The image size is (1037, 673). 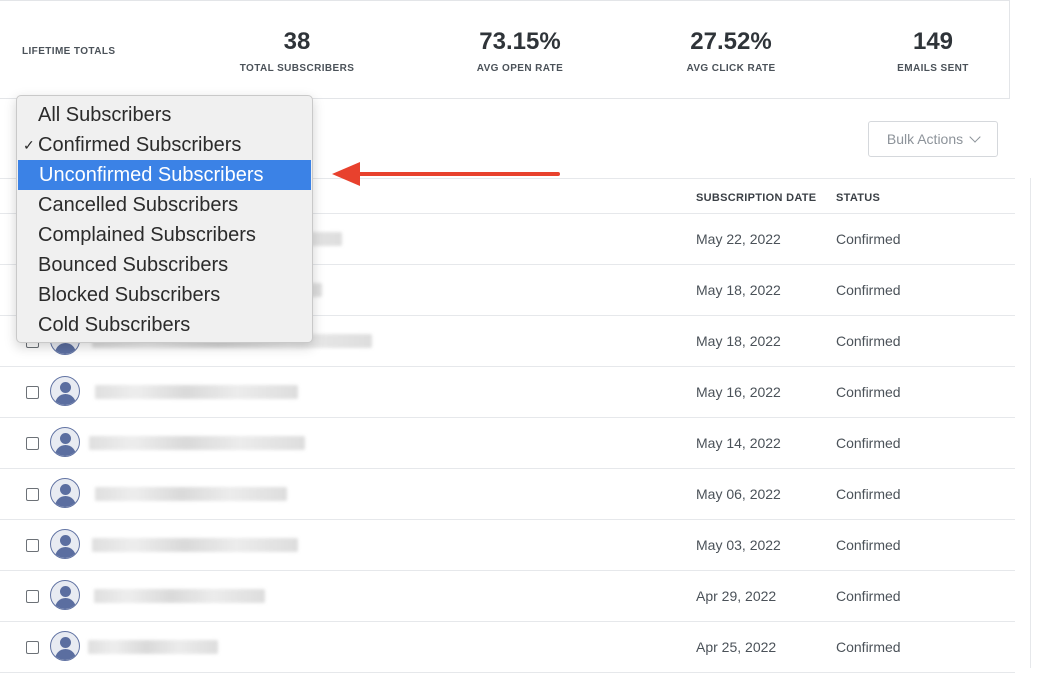 I want to click on table-row: Apr 29, 2022 Confirmed, so click(x=507, y=596).